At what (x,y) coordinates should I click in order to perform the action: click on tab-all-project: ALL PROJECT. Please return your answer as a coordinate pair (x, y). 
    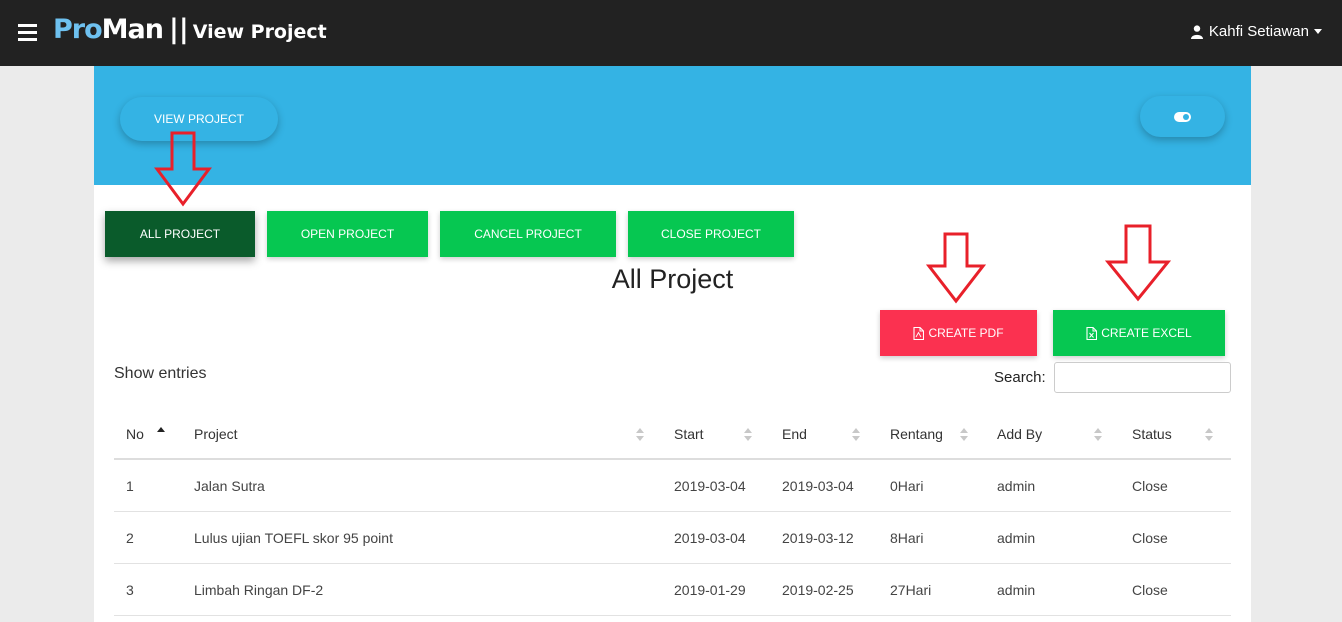
    Looking at the image, I should click on (180, 234).